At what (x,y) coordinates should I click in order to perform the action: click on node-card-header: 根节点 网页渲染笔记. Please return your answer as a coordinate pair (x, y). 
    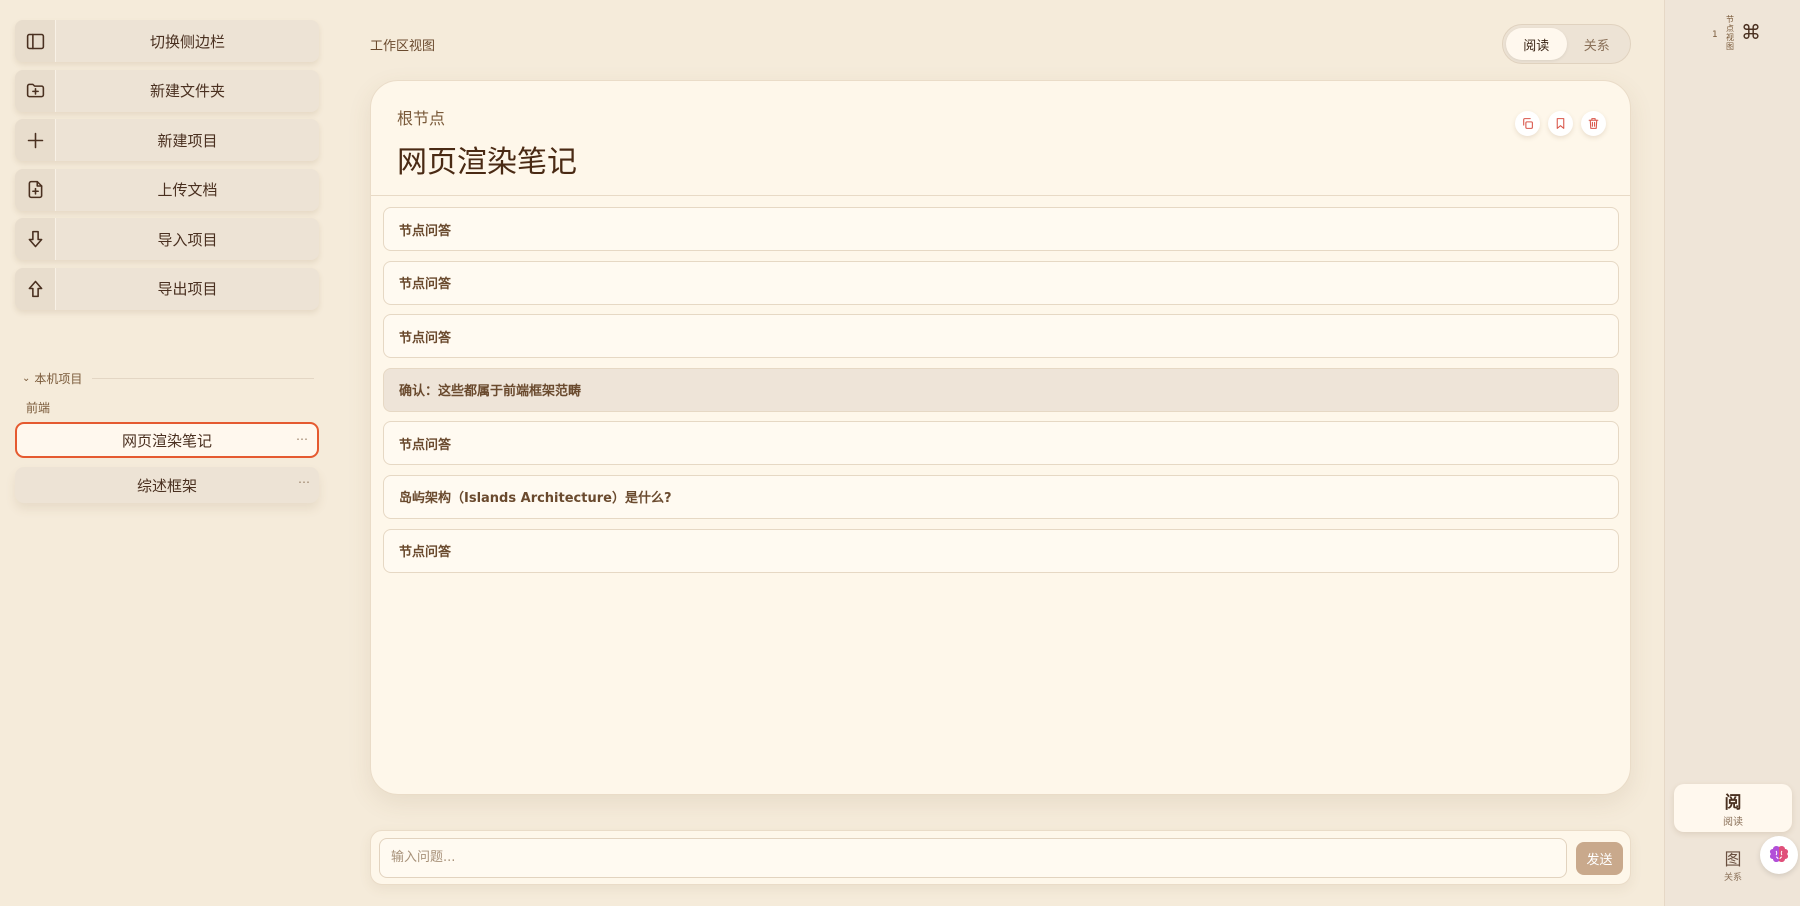
    Looking at the image, I should click on (1000, 138).